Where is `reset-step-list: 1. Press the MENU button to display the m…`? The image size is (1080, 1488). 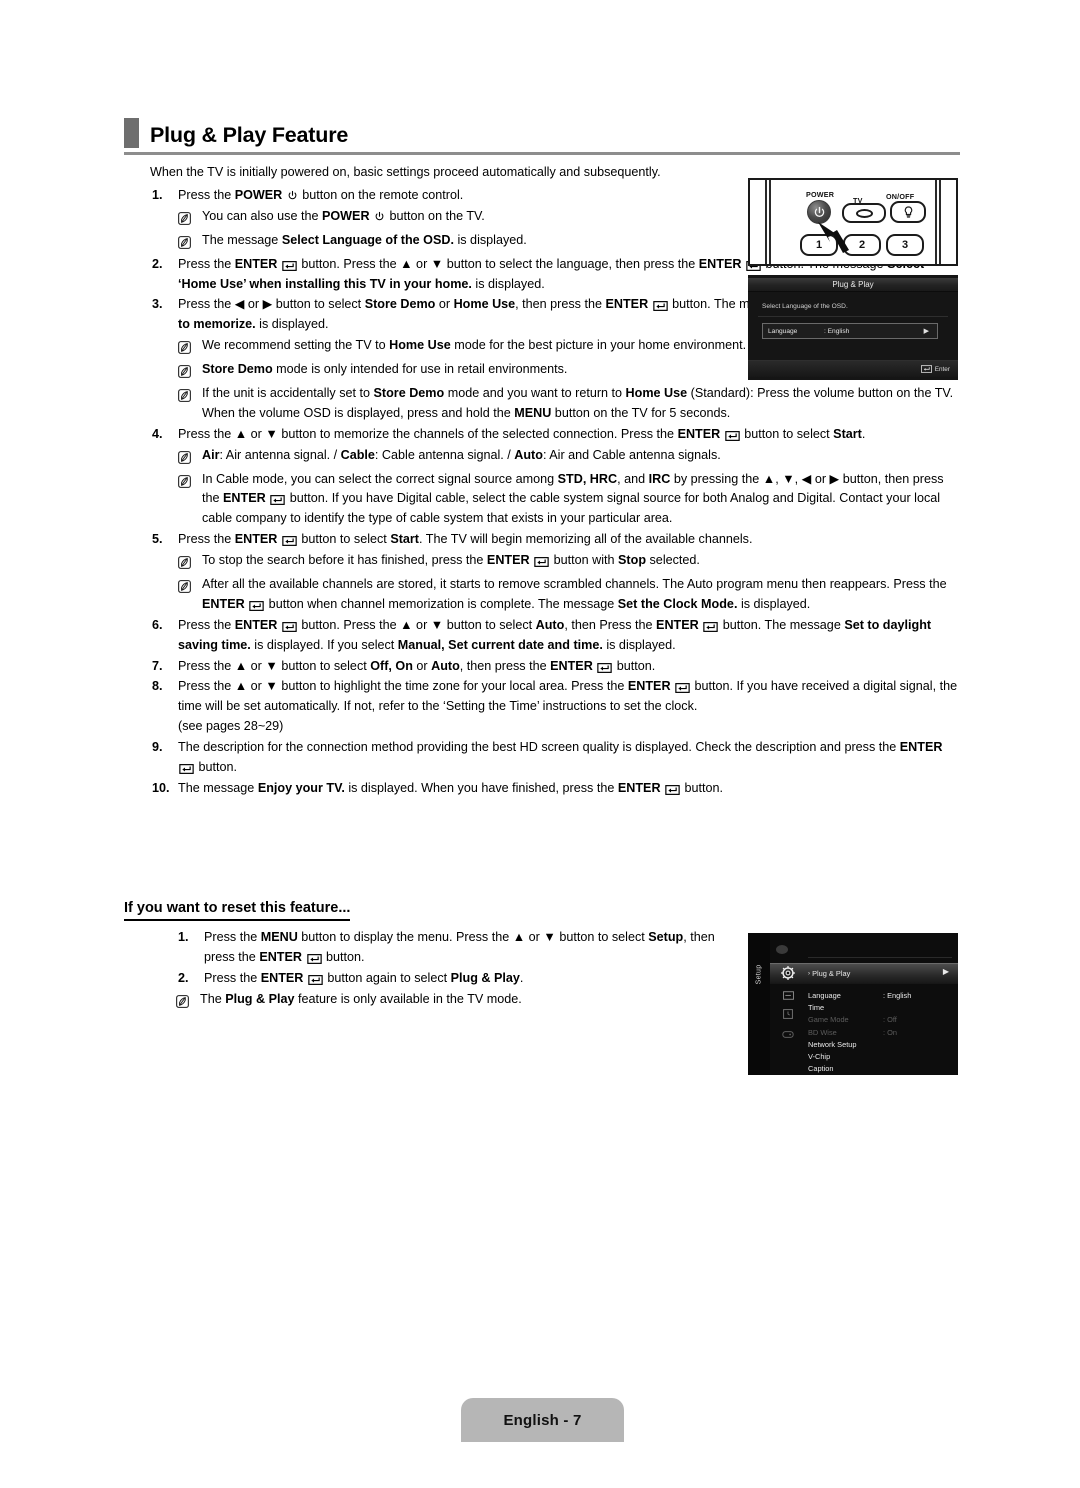
reset-step-list: 1. Press the MENU button to display the m… is located at coordinates (456, 971).